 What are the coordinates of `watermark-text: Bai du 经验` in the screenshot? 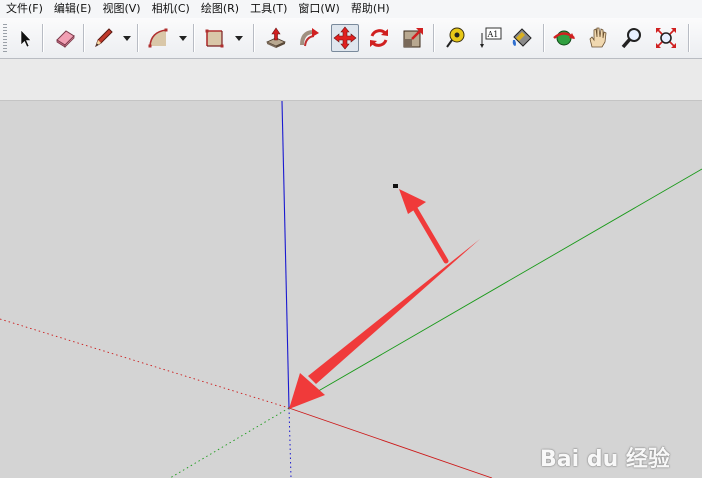 It's located at (605, 459).